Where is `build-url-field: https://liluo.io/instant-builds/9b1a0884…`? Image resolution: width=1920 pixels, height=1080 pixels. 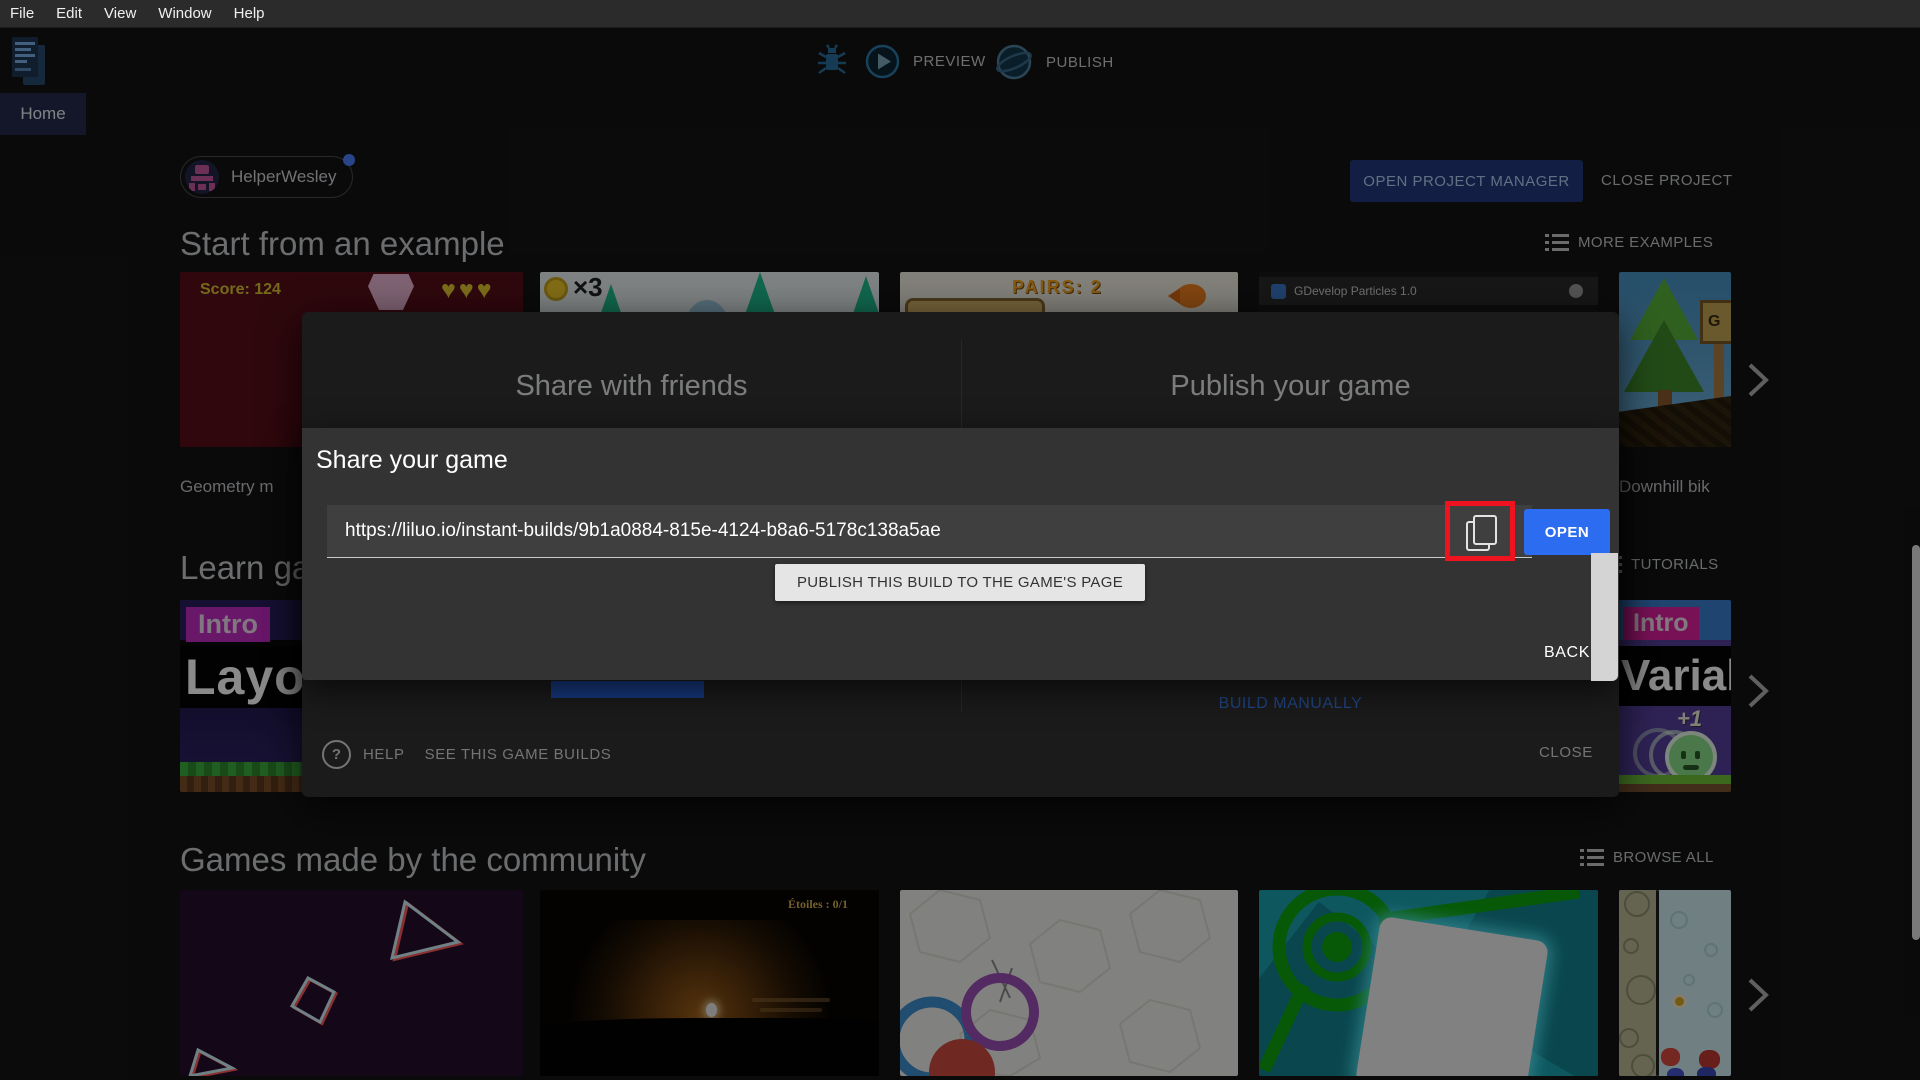 build-url-field: https://liluo.io/instant-builds/9b1a0884… is located at coordinates (929, 531).